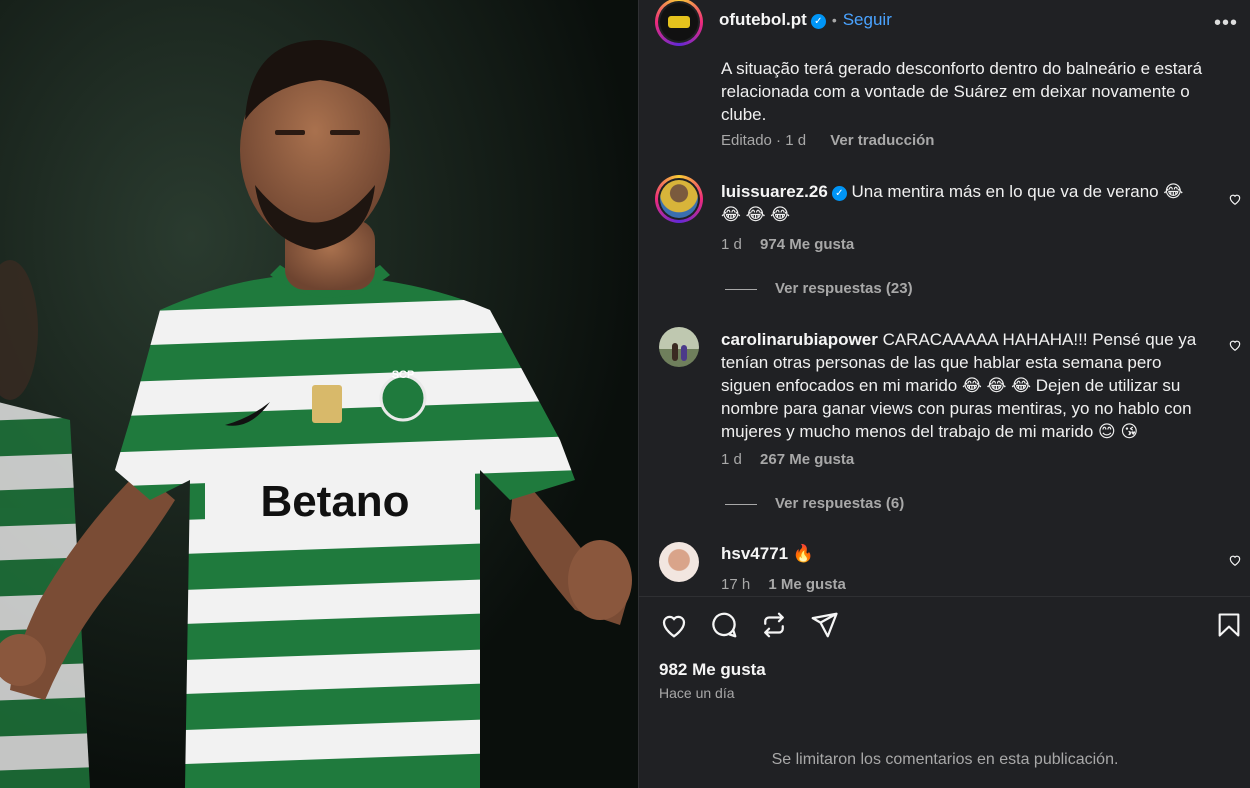 The width and height of the screenshot is (1250, 788). Describe the element at coordinates (961, 553) in the screenshot. I see `comment-item: hsv4771 🔥` at that location.